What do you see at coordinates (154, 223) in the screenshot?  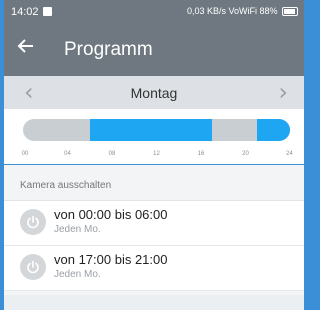 I see `schedule-item-1: von 00:00 bis 06:00 Jeden Mo.` at bounding box center [154, 223].